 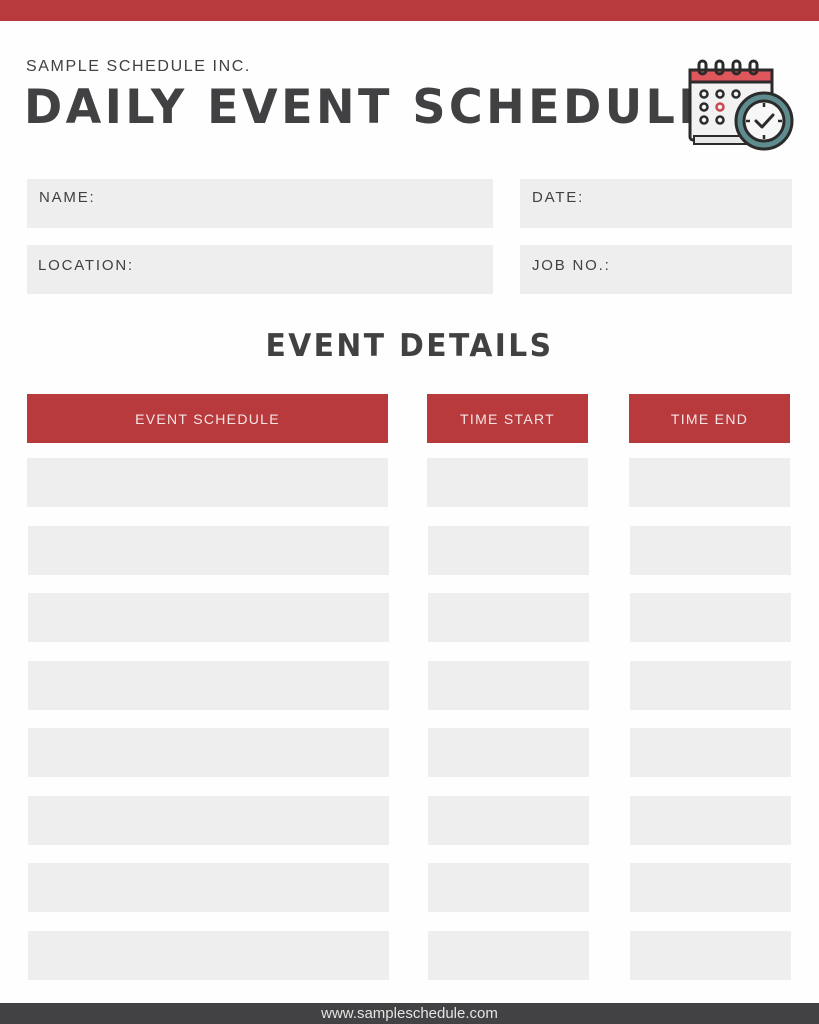 What do you see at coordinates (656, 203) in the screenshot?
I see `date-field: DATE:` at bounding box center [656, 203].